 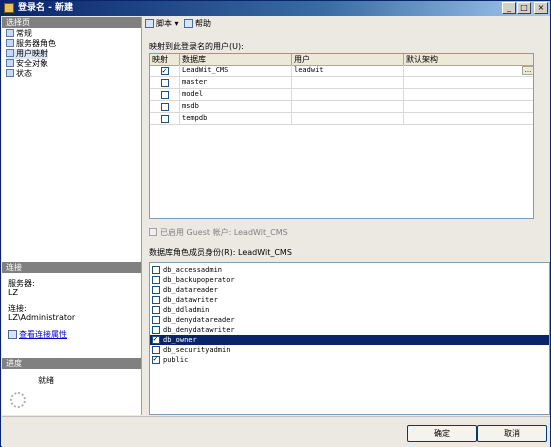 What do you see at coordinates (13, 292) in the screenshot?
I see `server-value: LZ` at bounding box center [13, 292].